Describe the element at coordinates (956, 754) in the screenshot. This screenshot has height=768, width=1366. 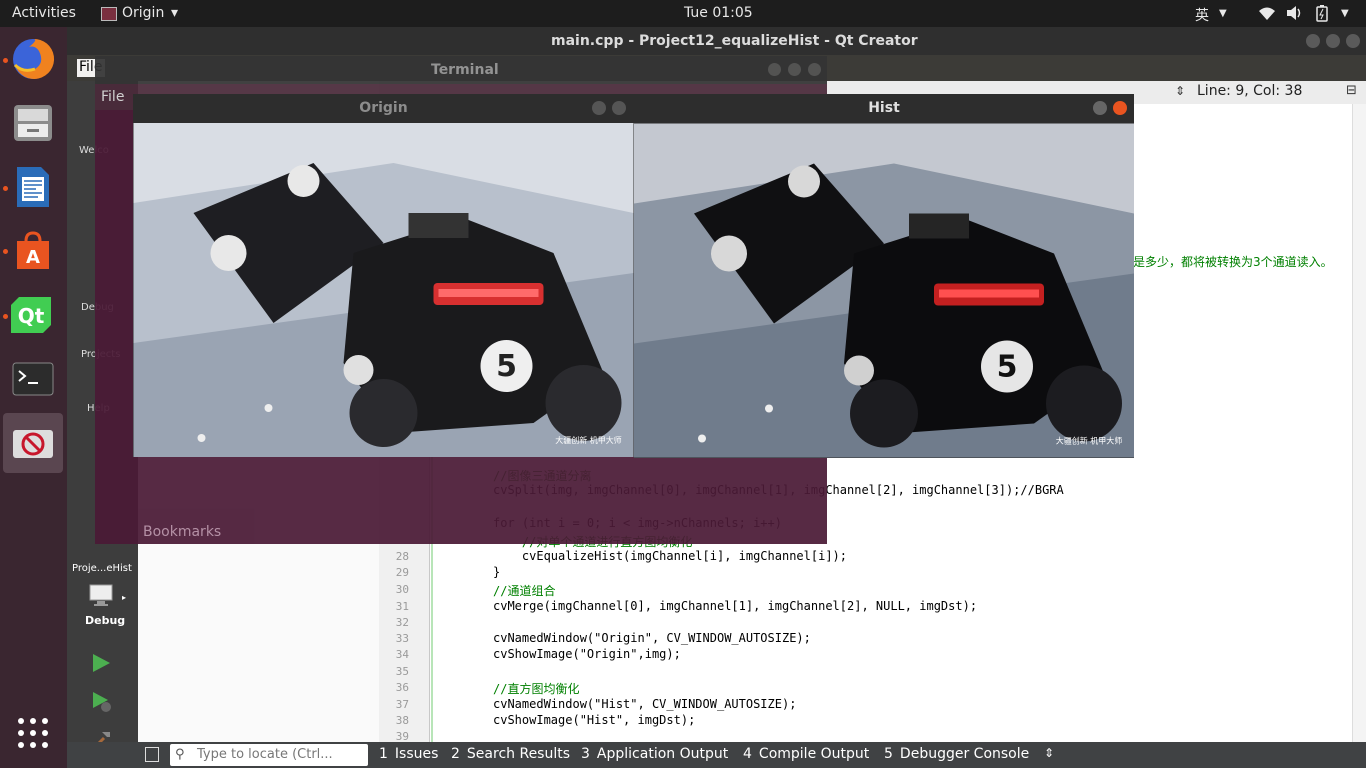
I see `output-tab: 5 Debugger Console` at that location.